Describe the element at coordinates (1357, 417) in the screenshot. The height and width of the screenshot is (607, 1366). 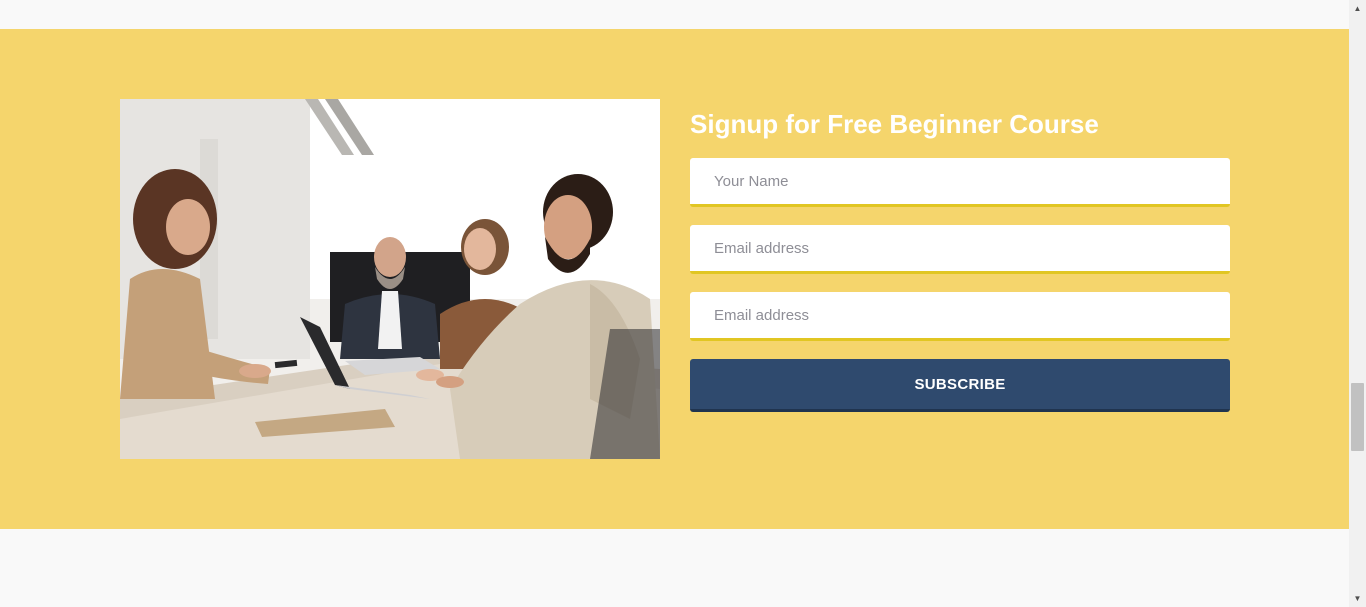
I see `scrollbar-thumb` at that location.